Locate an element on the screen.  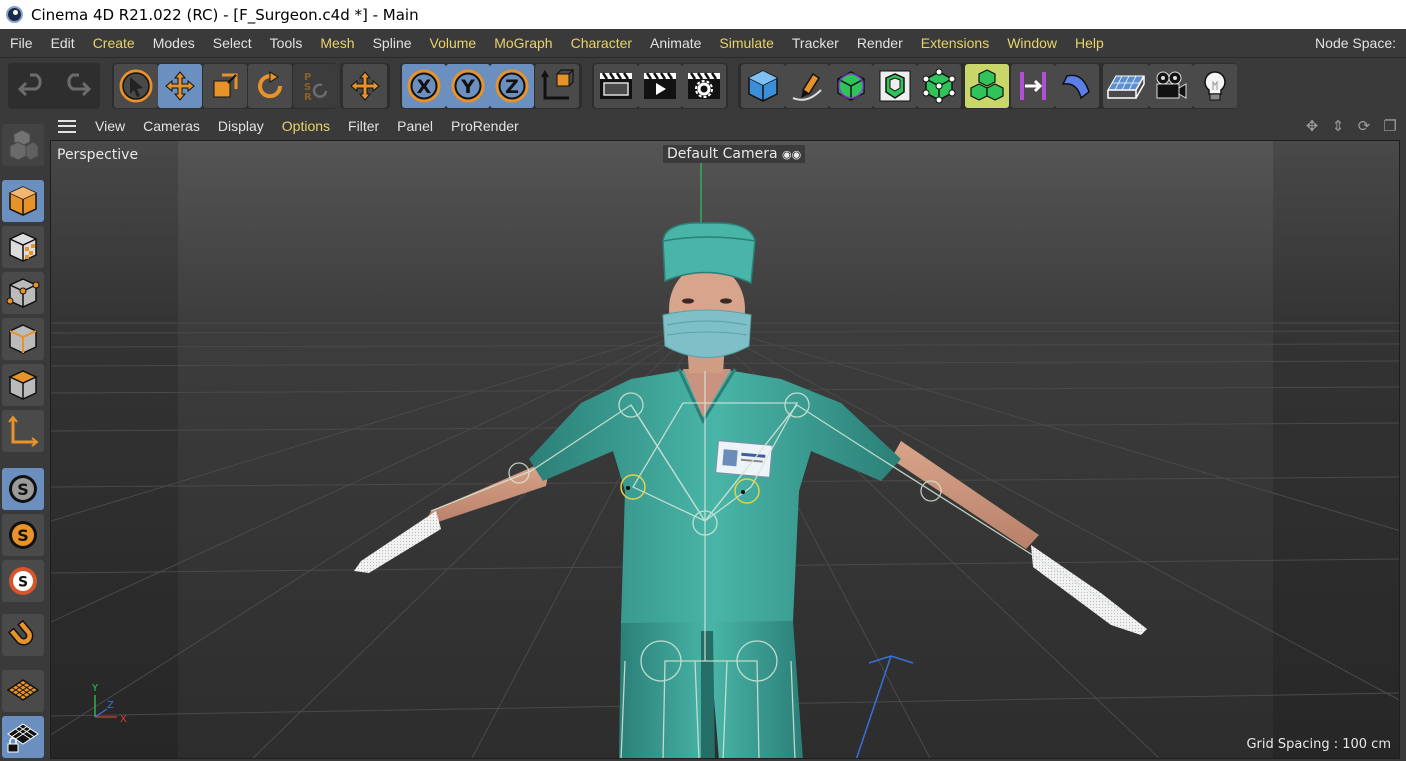
svg-text: R is located at coordinates (308, 97).